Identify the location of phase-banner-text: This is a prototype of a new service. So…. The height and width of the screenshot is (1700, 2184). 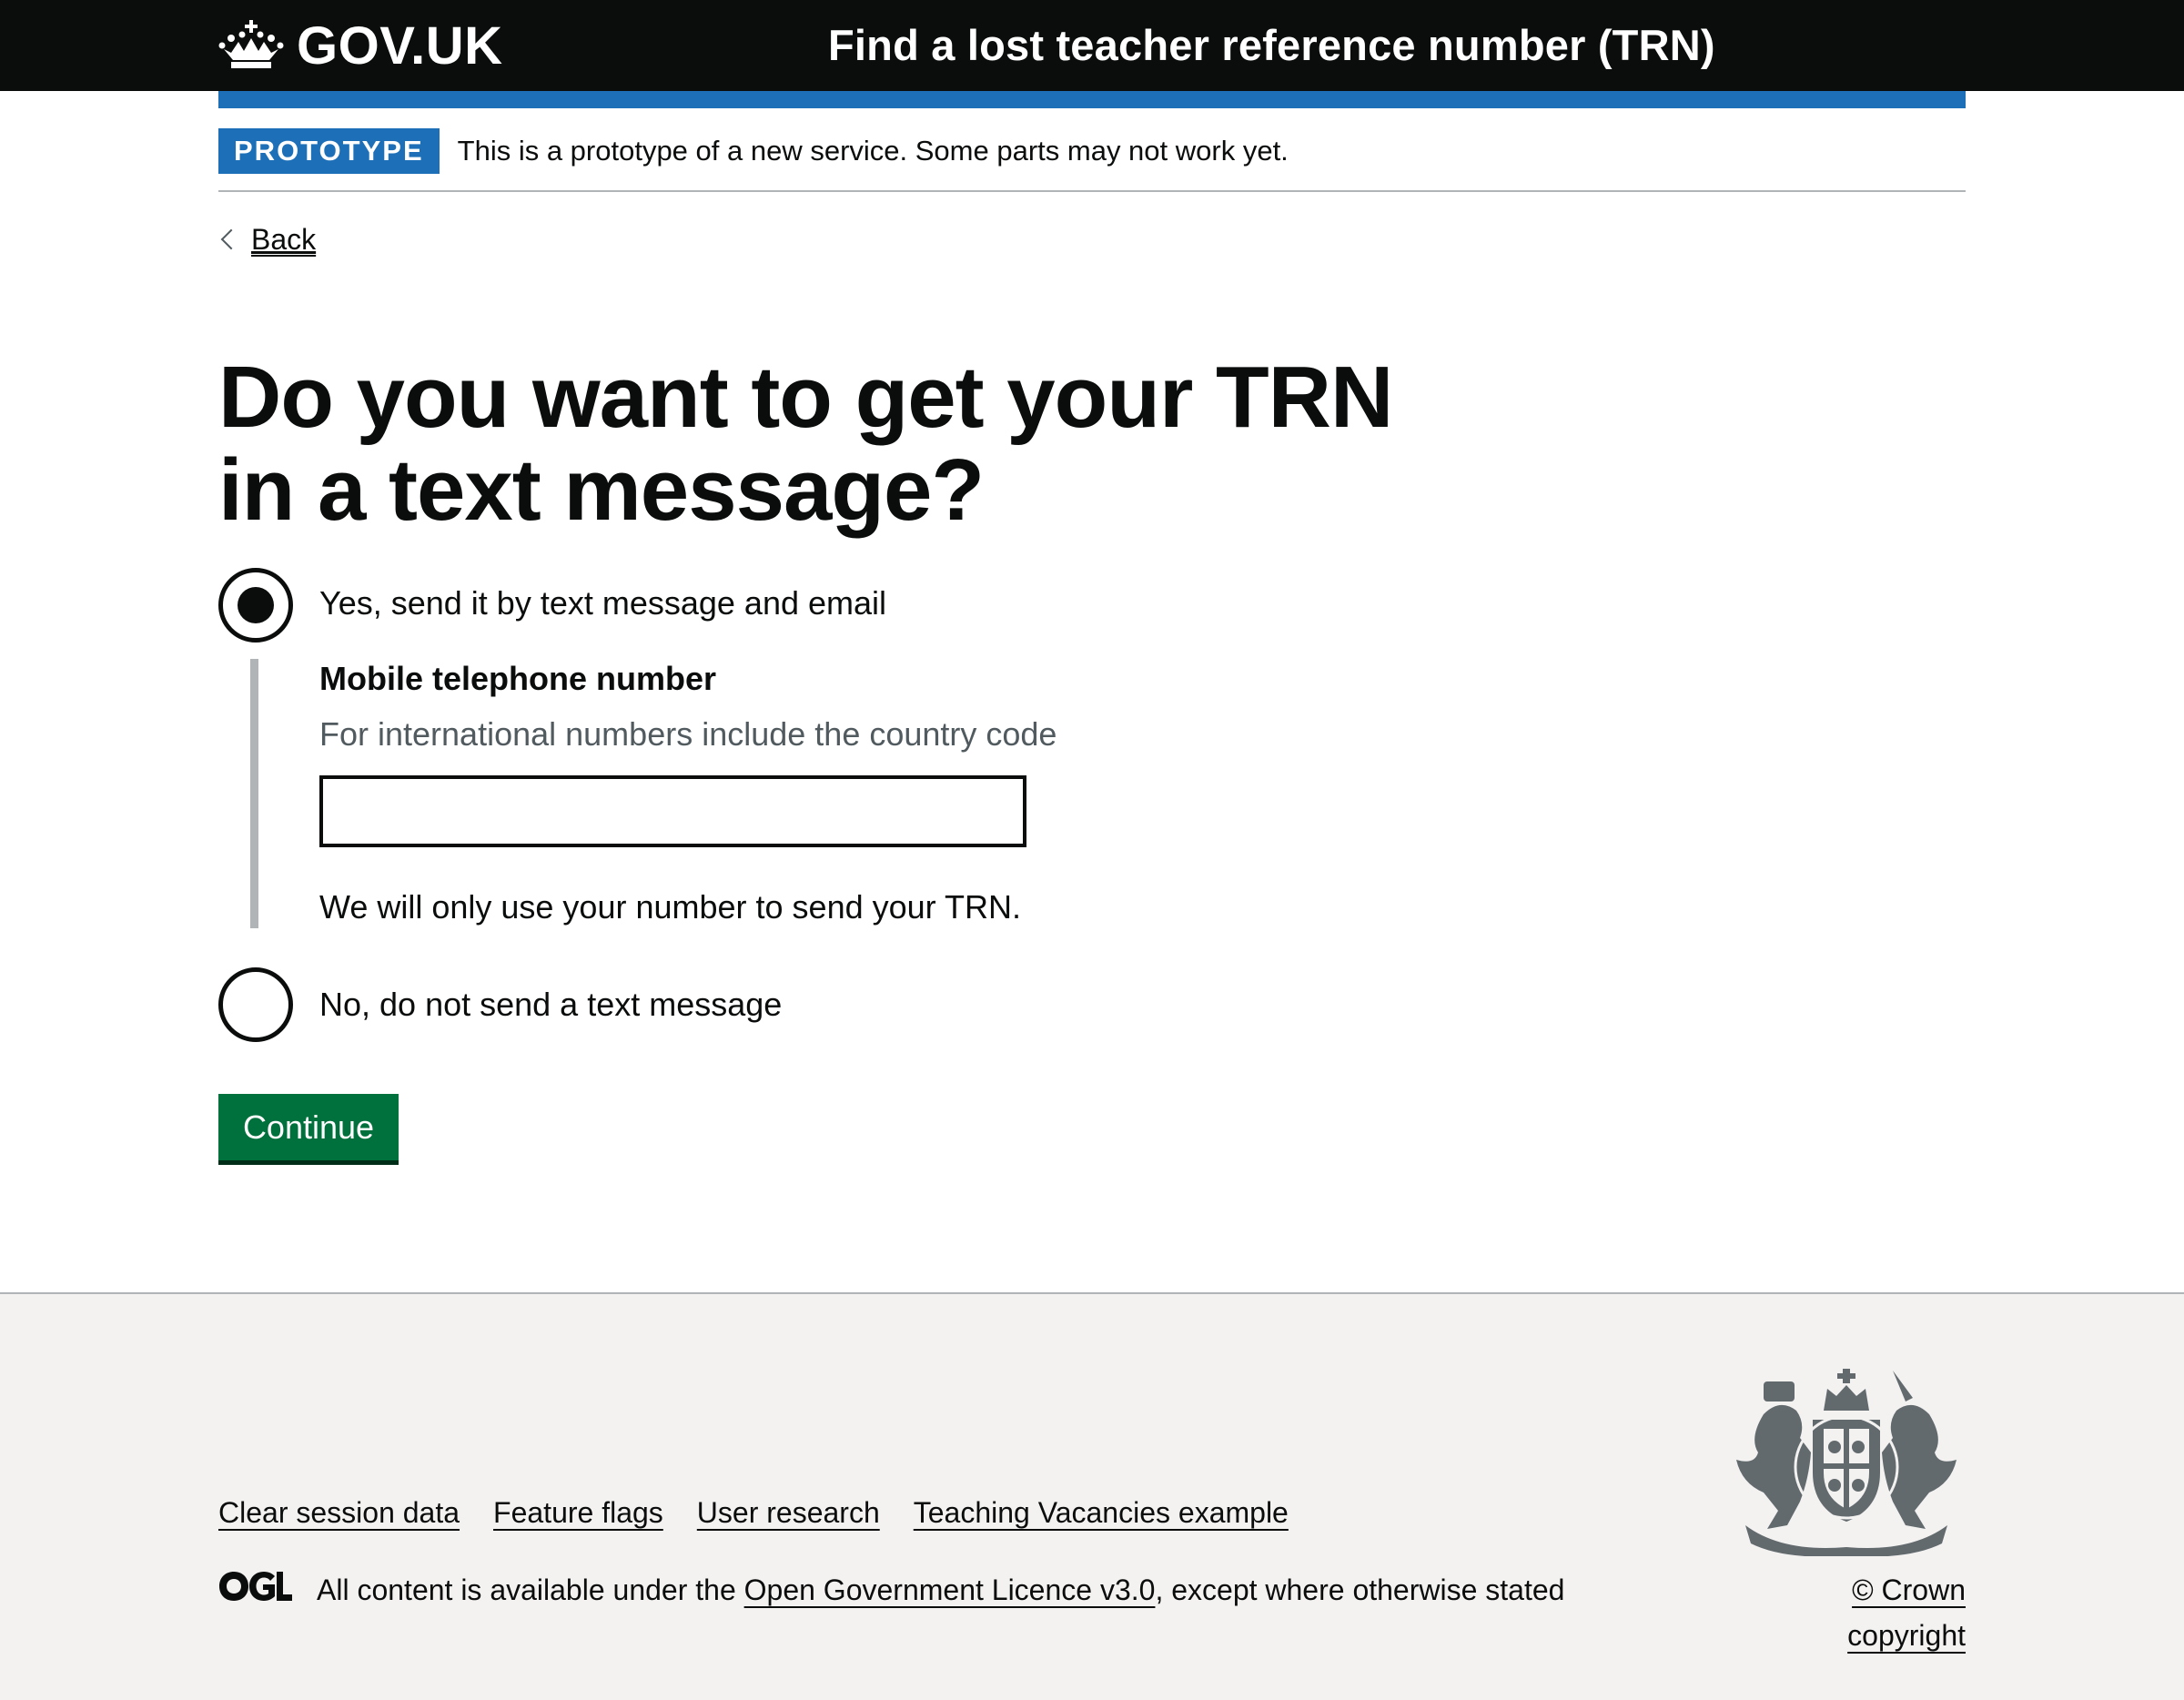
(873, 151).